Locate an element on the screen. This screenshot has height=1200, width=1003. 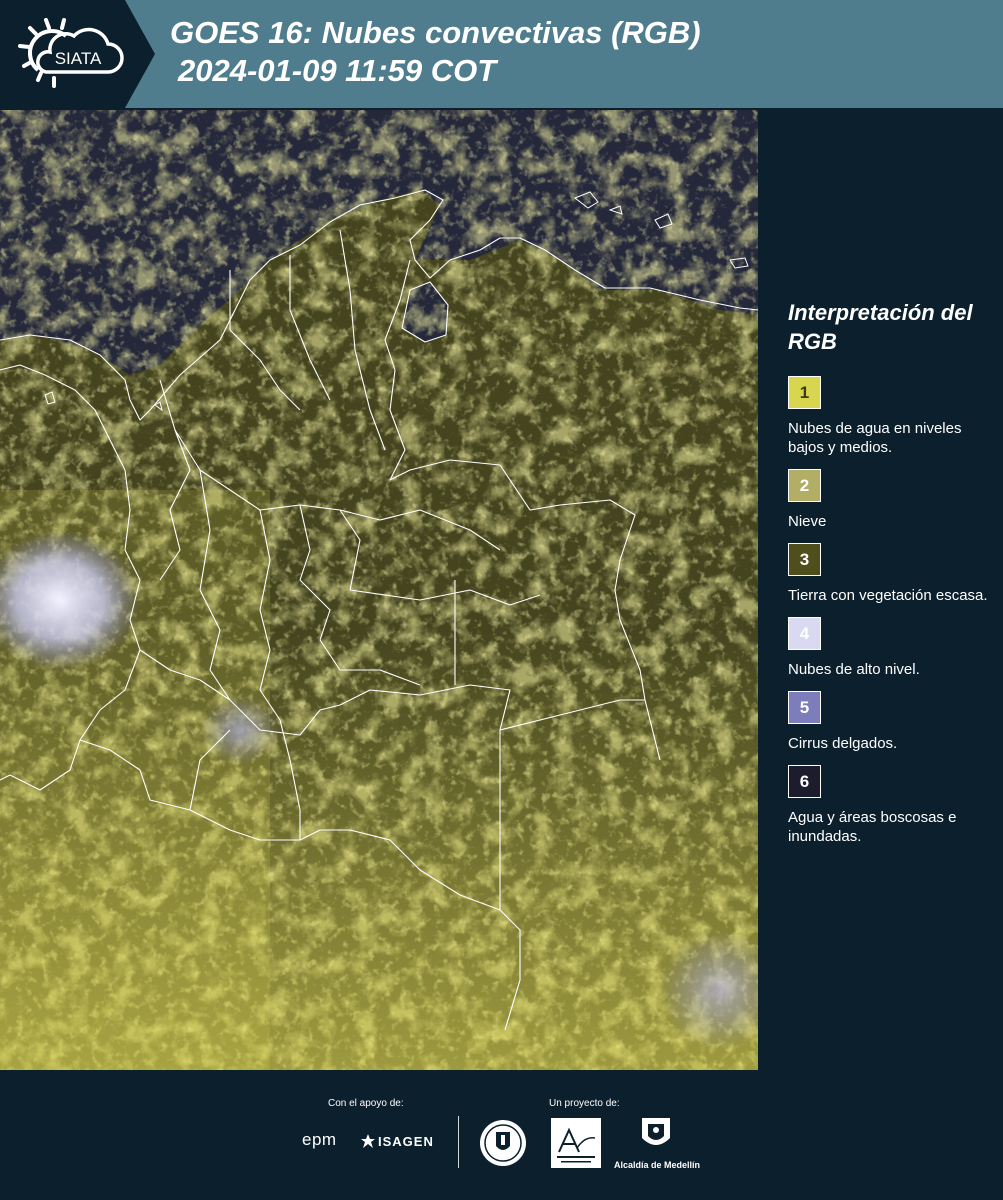
legend-item: 2 Nieve is located at coordinates (888, 500).